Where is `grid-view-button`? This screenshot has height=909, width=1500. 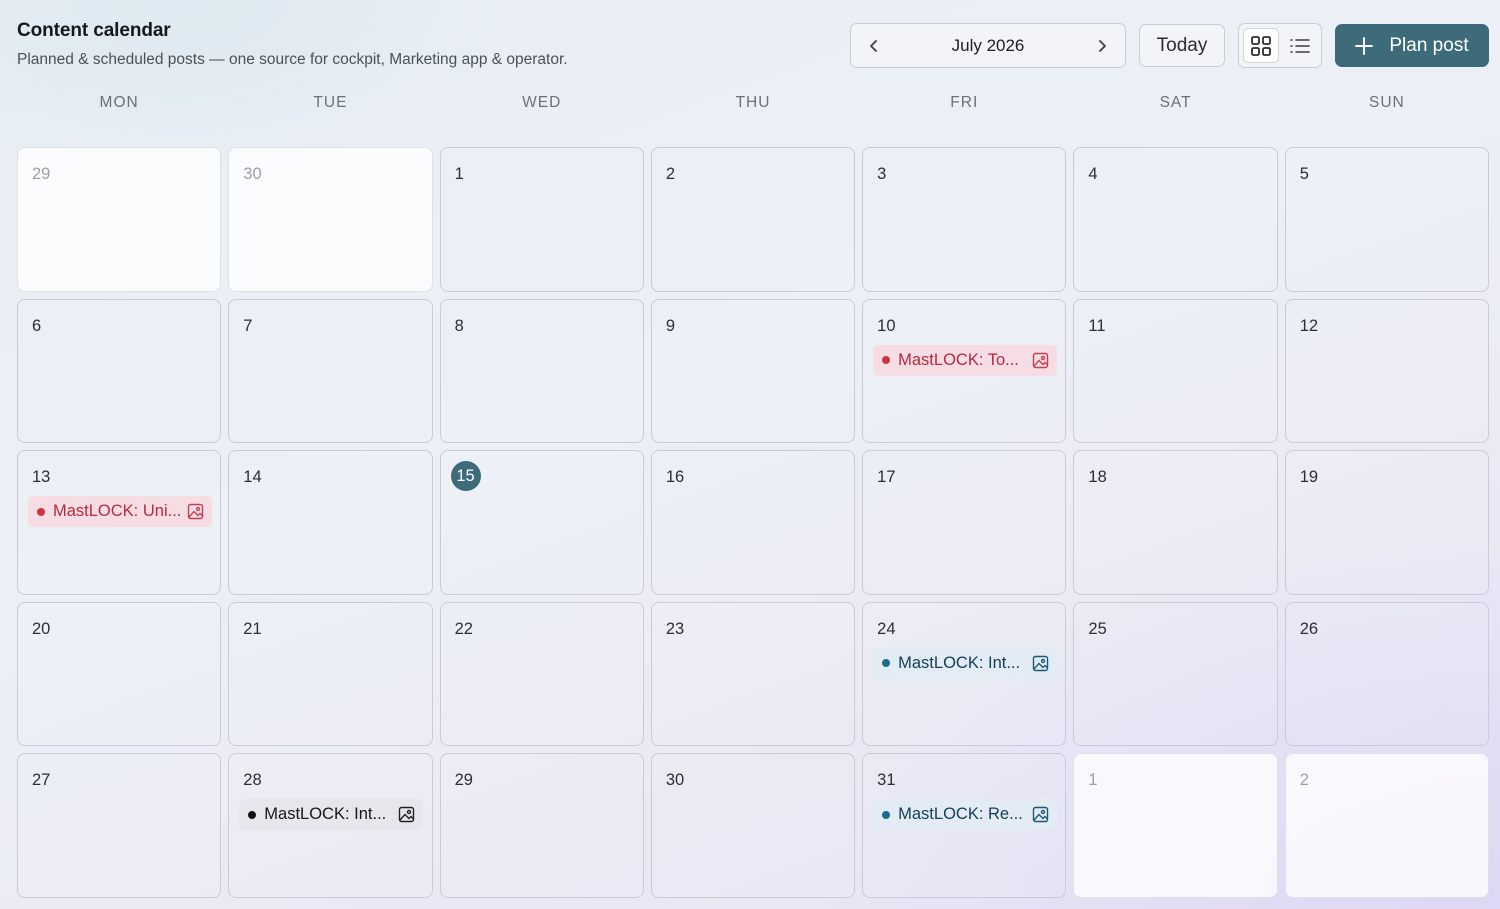 grid-view-button is located at coordinates (1261, 45).